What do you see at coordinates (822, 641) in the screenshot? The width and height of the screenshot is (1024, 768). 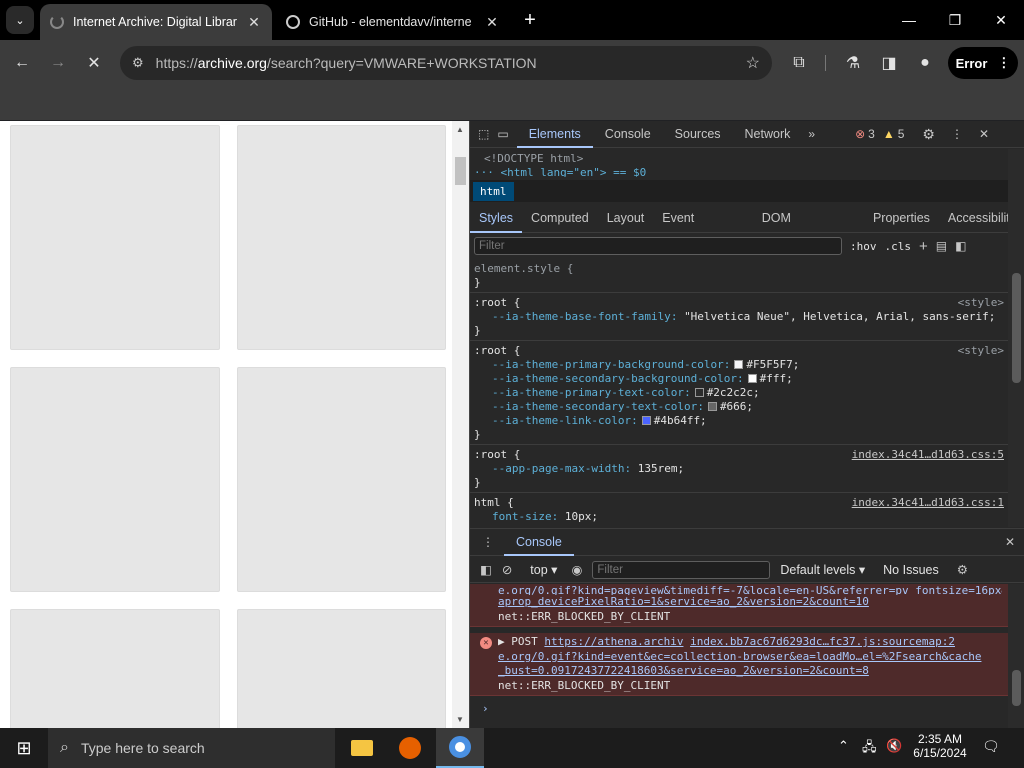 I see `source-link: index.bb7ac67d6293dc…fc37.js:sourcemap:2` at bounding box center [822, 641].